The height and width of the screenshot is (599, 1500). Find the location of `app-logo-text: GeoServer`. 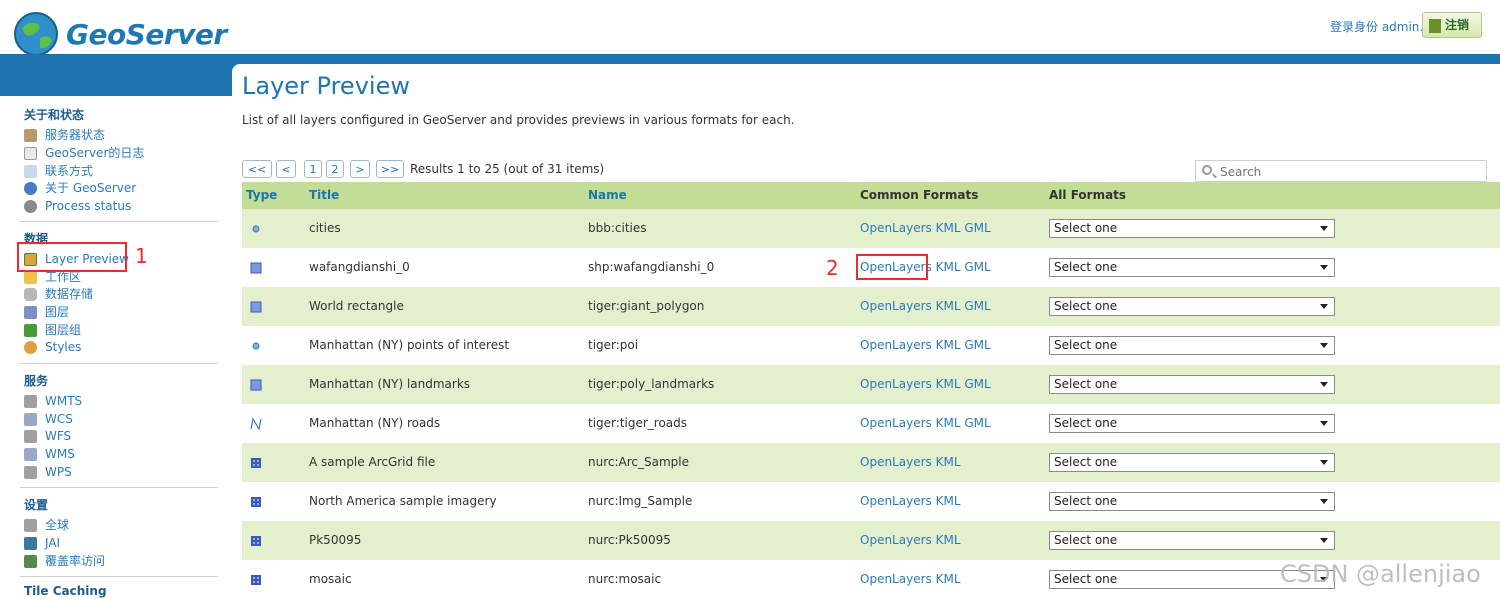

app-logo-text: GeoServer is located at coordinates (146, 34).